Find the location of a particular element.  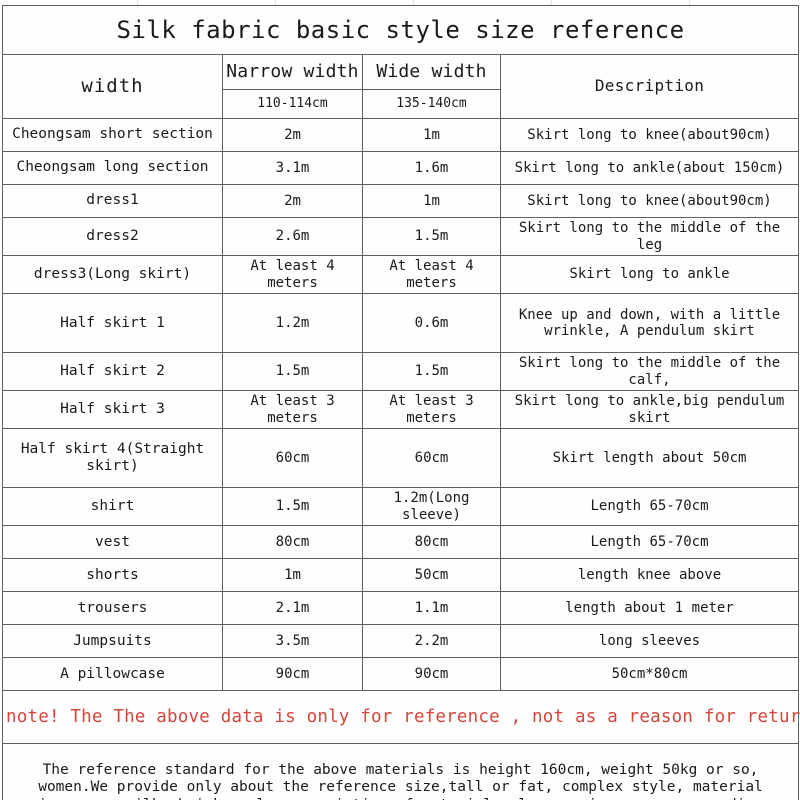

row-description: Skirt long to the middle of the leg is located at coordinates (649, 236).